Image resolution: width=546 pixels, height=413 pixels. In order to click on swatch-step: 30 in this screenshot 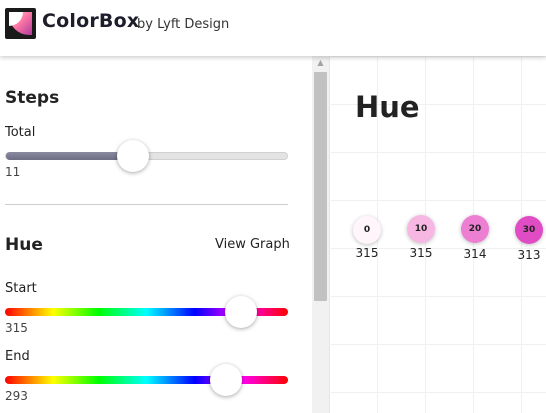, I will do `click(529, 230)`.